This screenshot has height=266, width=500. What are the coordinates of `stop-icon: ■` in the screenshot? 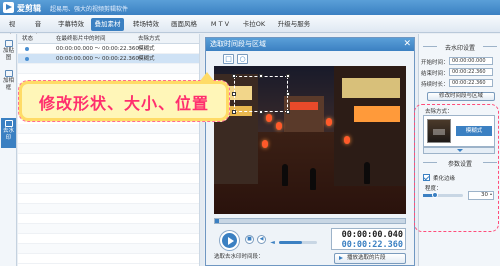 It's located at (249, 239).